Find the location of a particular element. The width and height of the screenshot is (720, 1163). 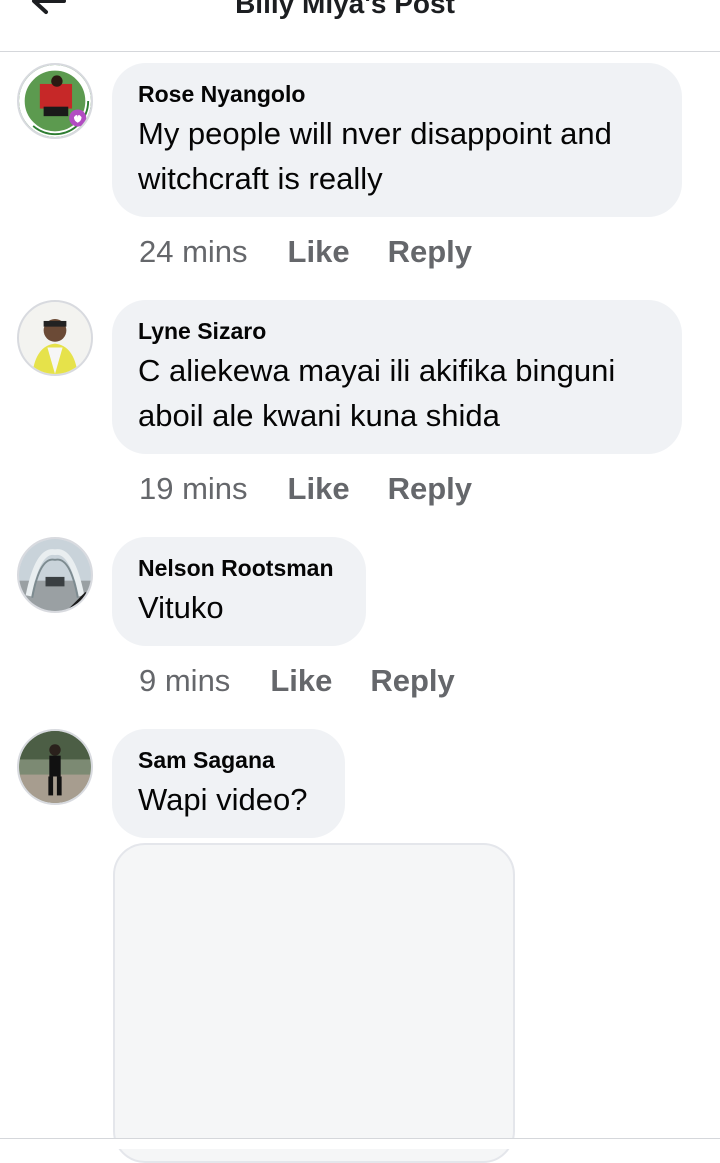

comment-author: Nelson Rootsman is located at coordinates (239, 568).